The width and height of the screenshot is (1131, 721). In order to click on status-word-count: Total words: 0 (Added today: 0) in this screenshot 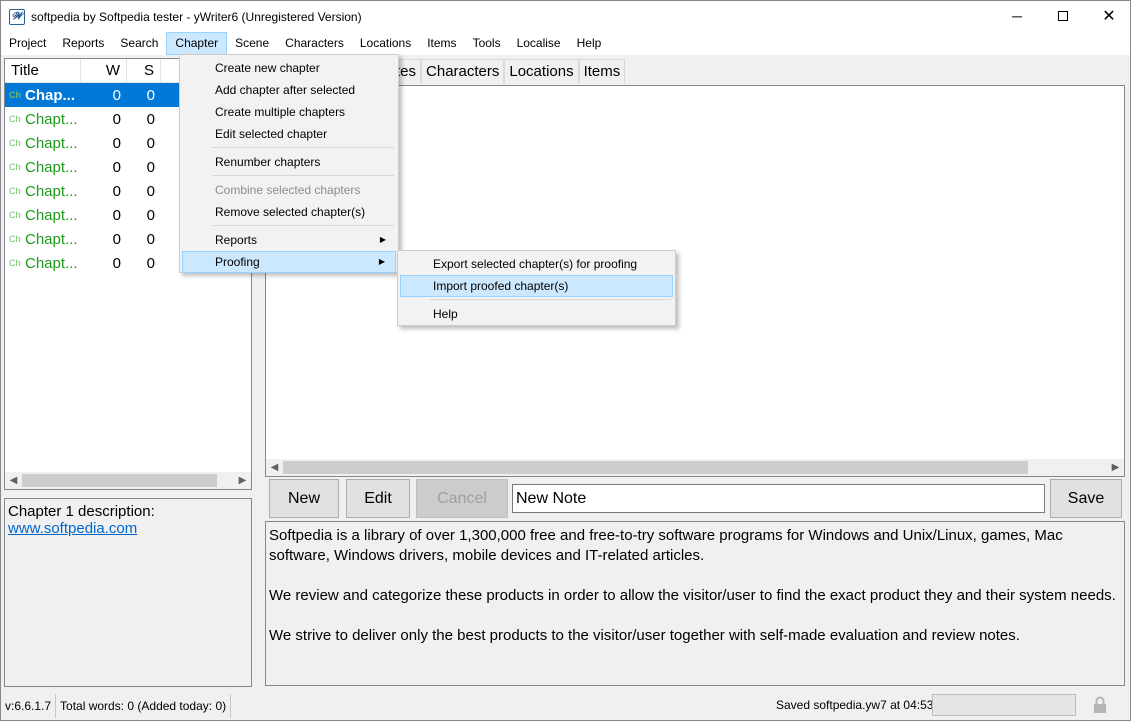, I will do `click(144, 705)`.